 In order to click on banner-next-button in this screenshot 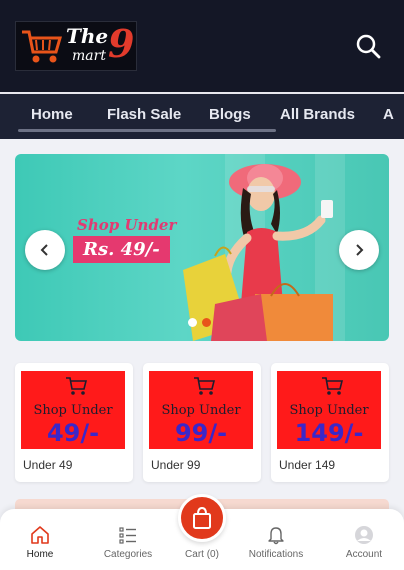, I will do `click(359, 250)`.